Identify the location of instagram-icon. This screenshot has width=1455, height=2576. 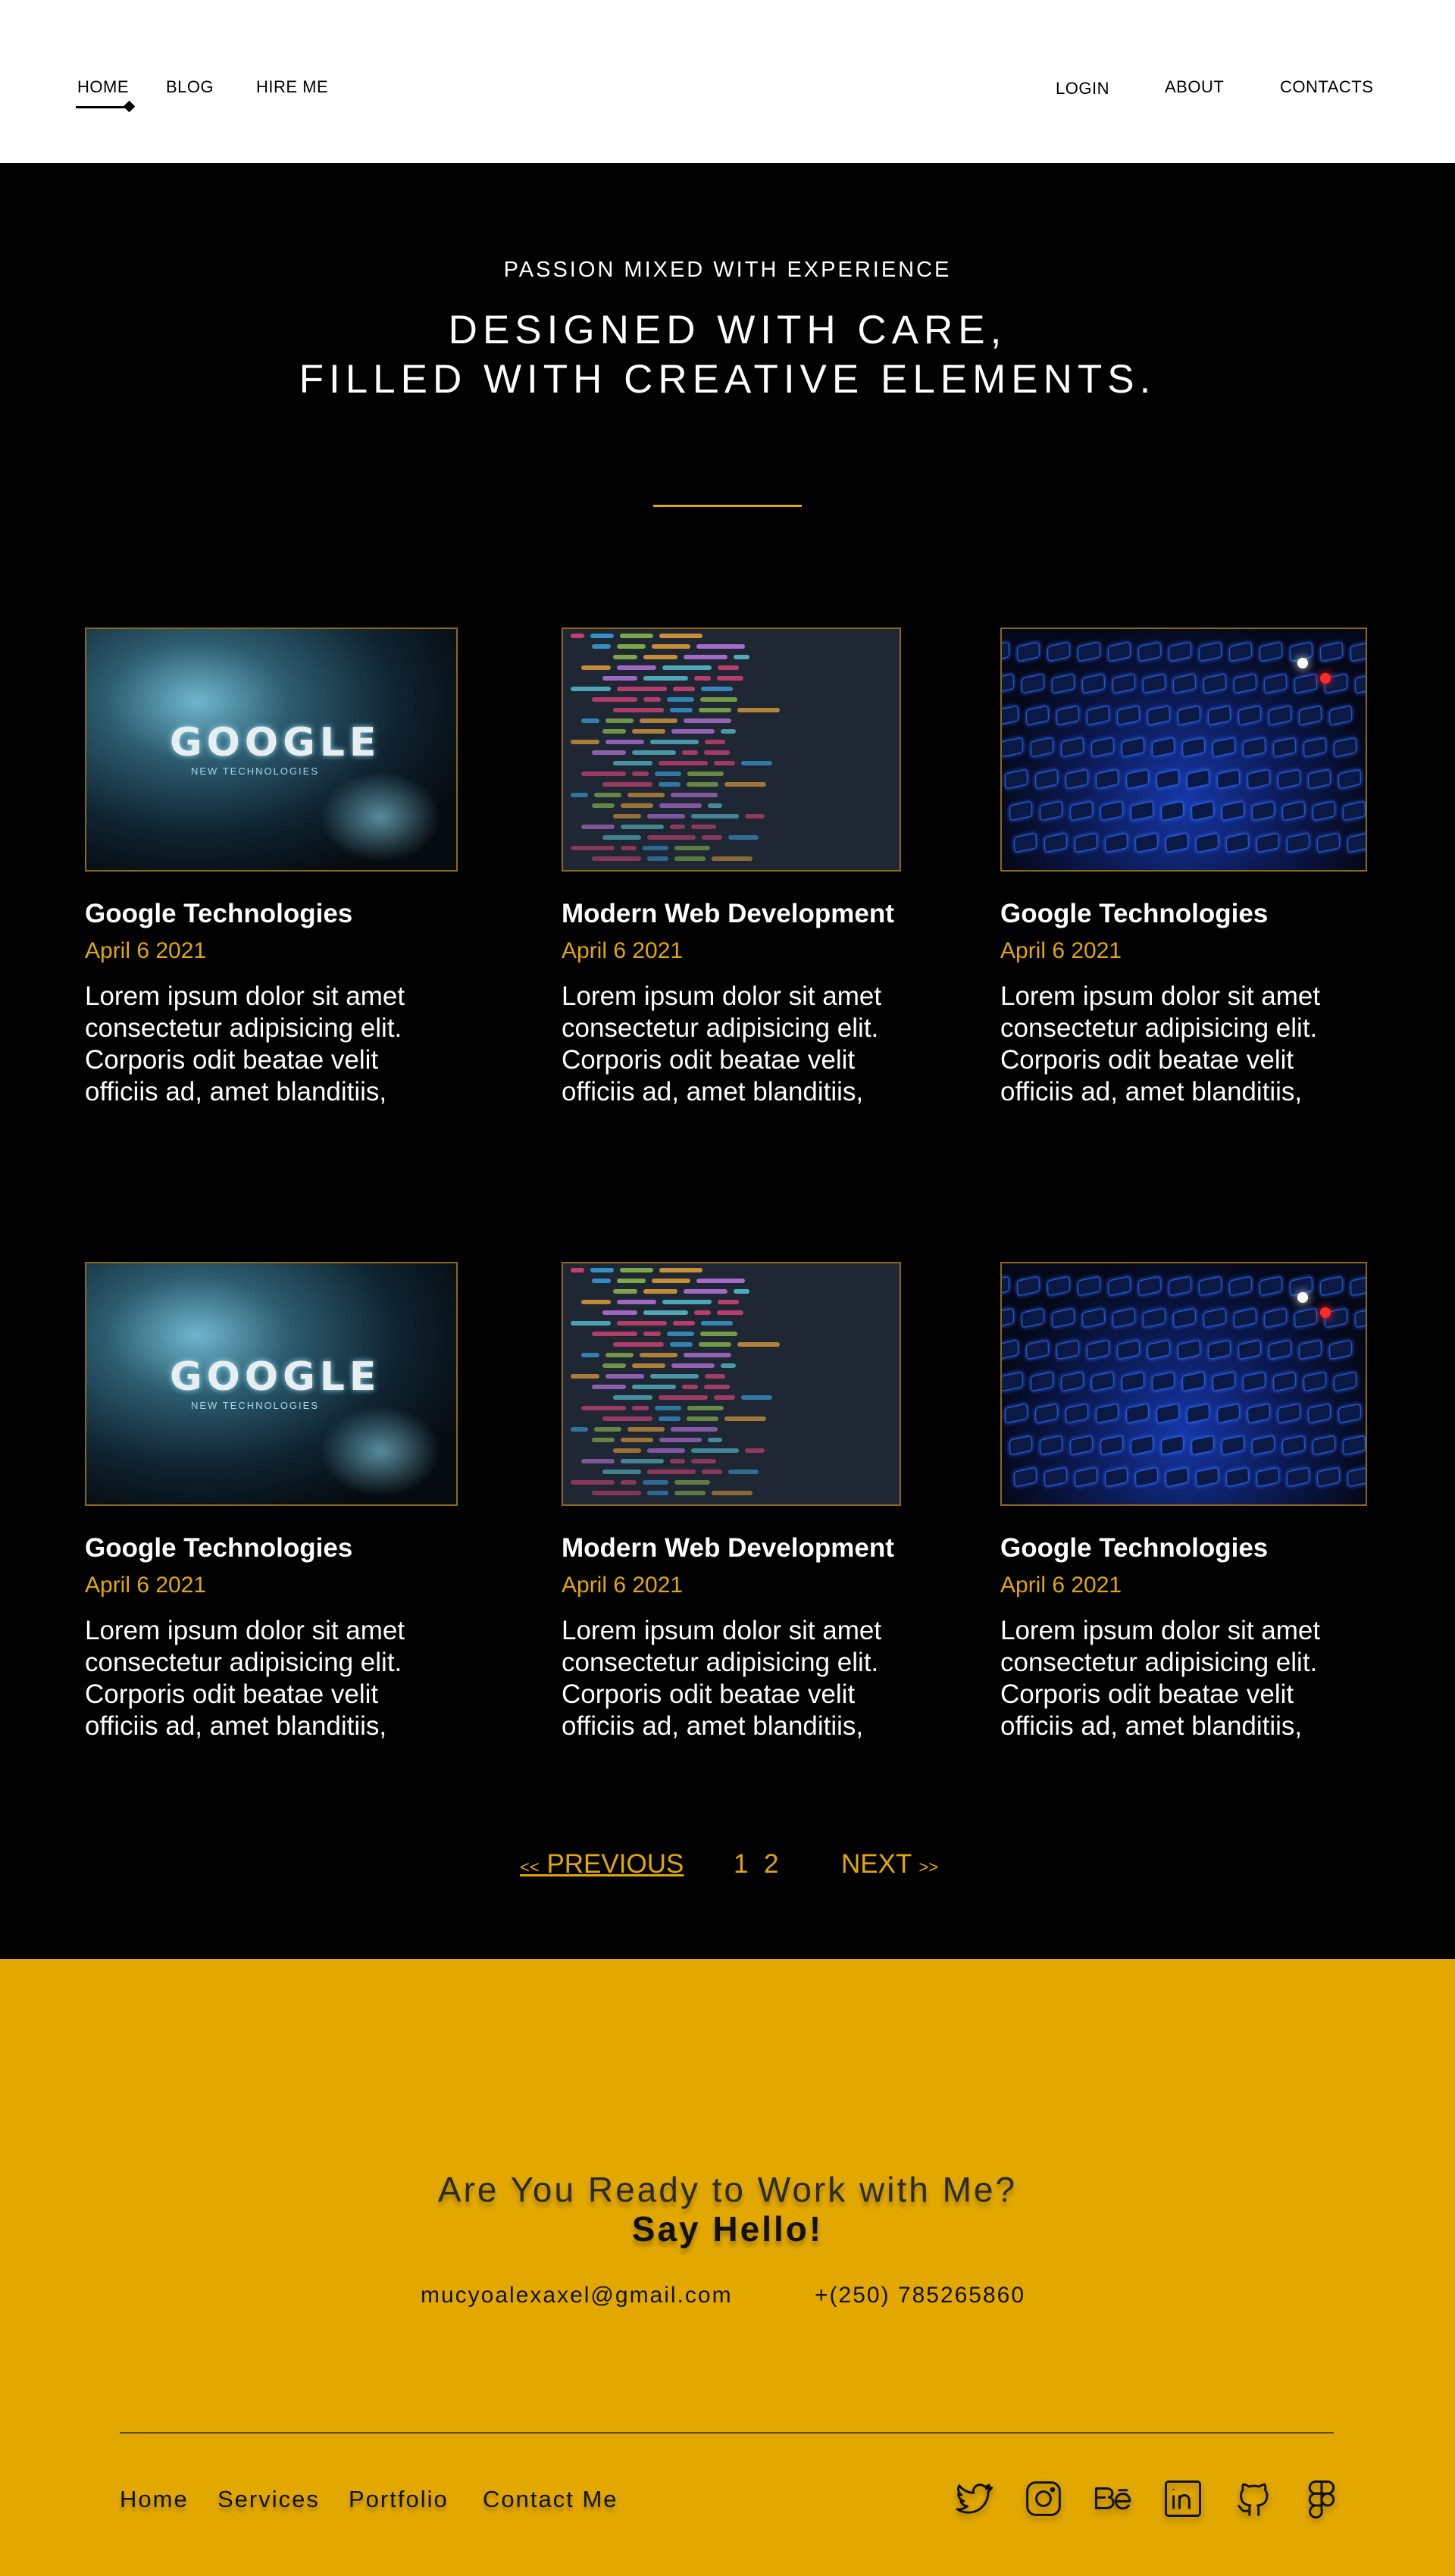
(1043, 2498).